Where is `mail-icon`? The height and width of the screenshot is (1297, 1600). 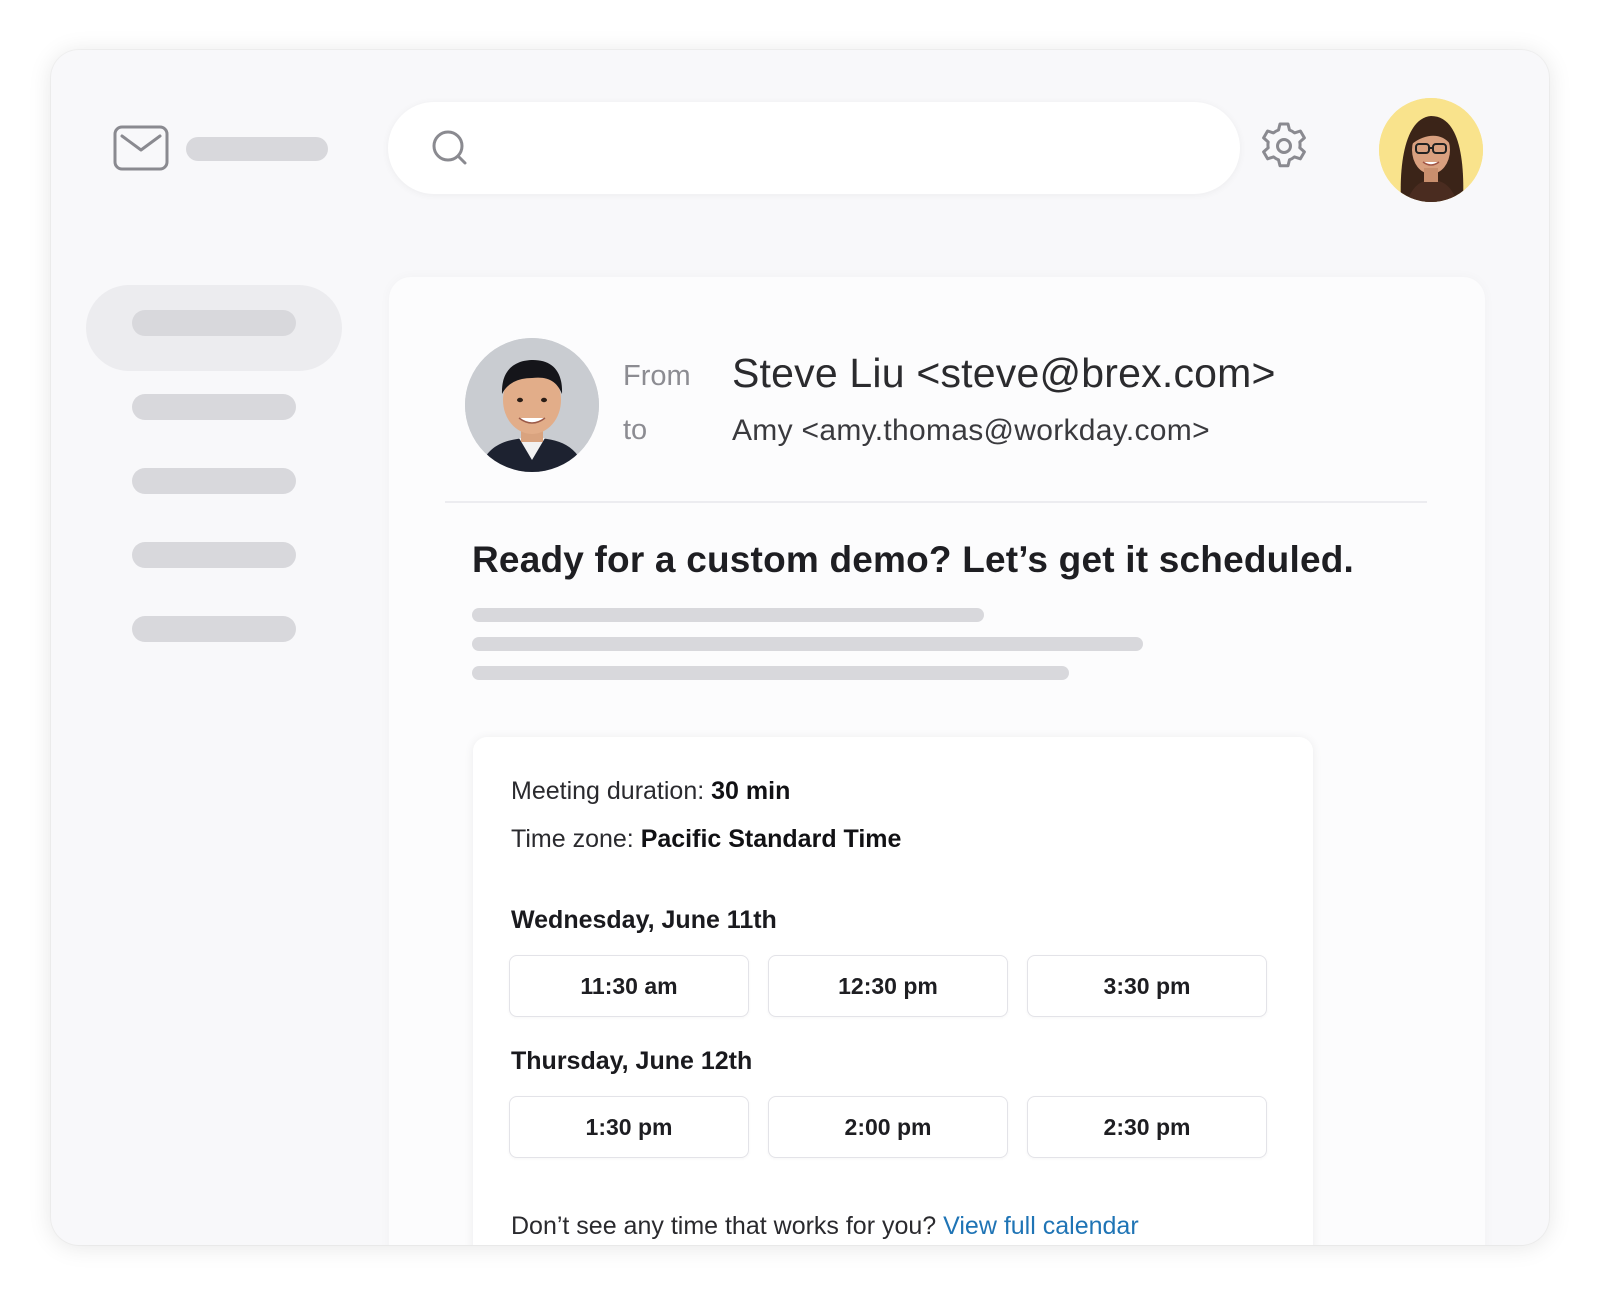 mail-icon is located at coordinates (141, 148).